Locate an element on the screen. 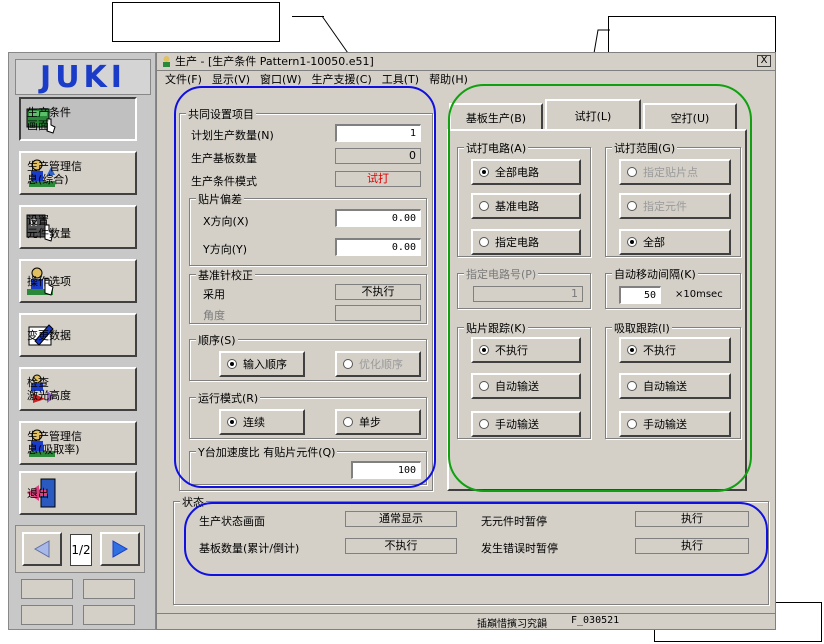  window-title: 生产 - [生产条件 Pattern1-10050.e51] is located at coordinates (274, 61).